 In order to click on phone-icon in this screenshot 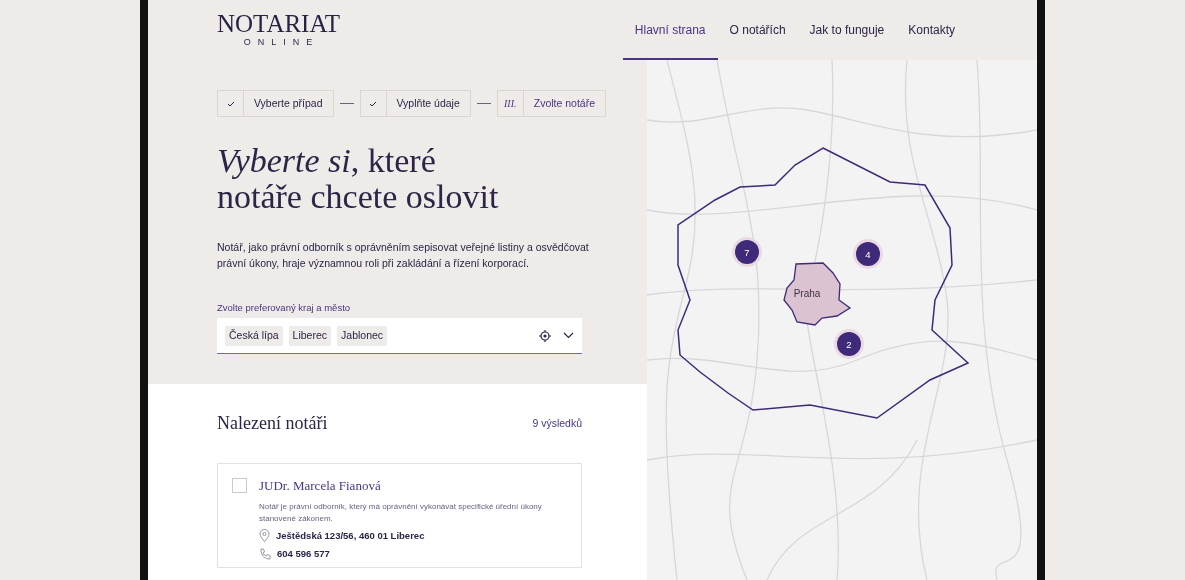, I will do `click(265, 554)`.